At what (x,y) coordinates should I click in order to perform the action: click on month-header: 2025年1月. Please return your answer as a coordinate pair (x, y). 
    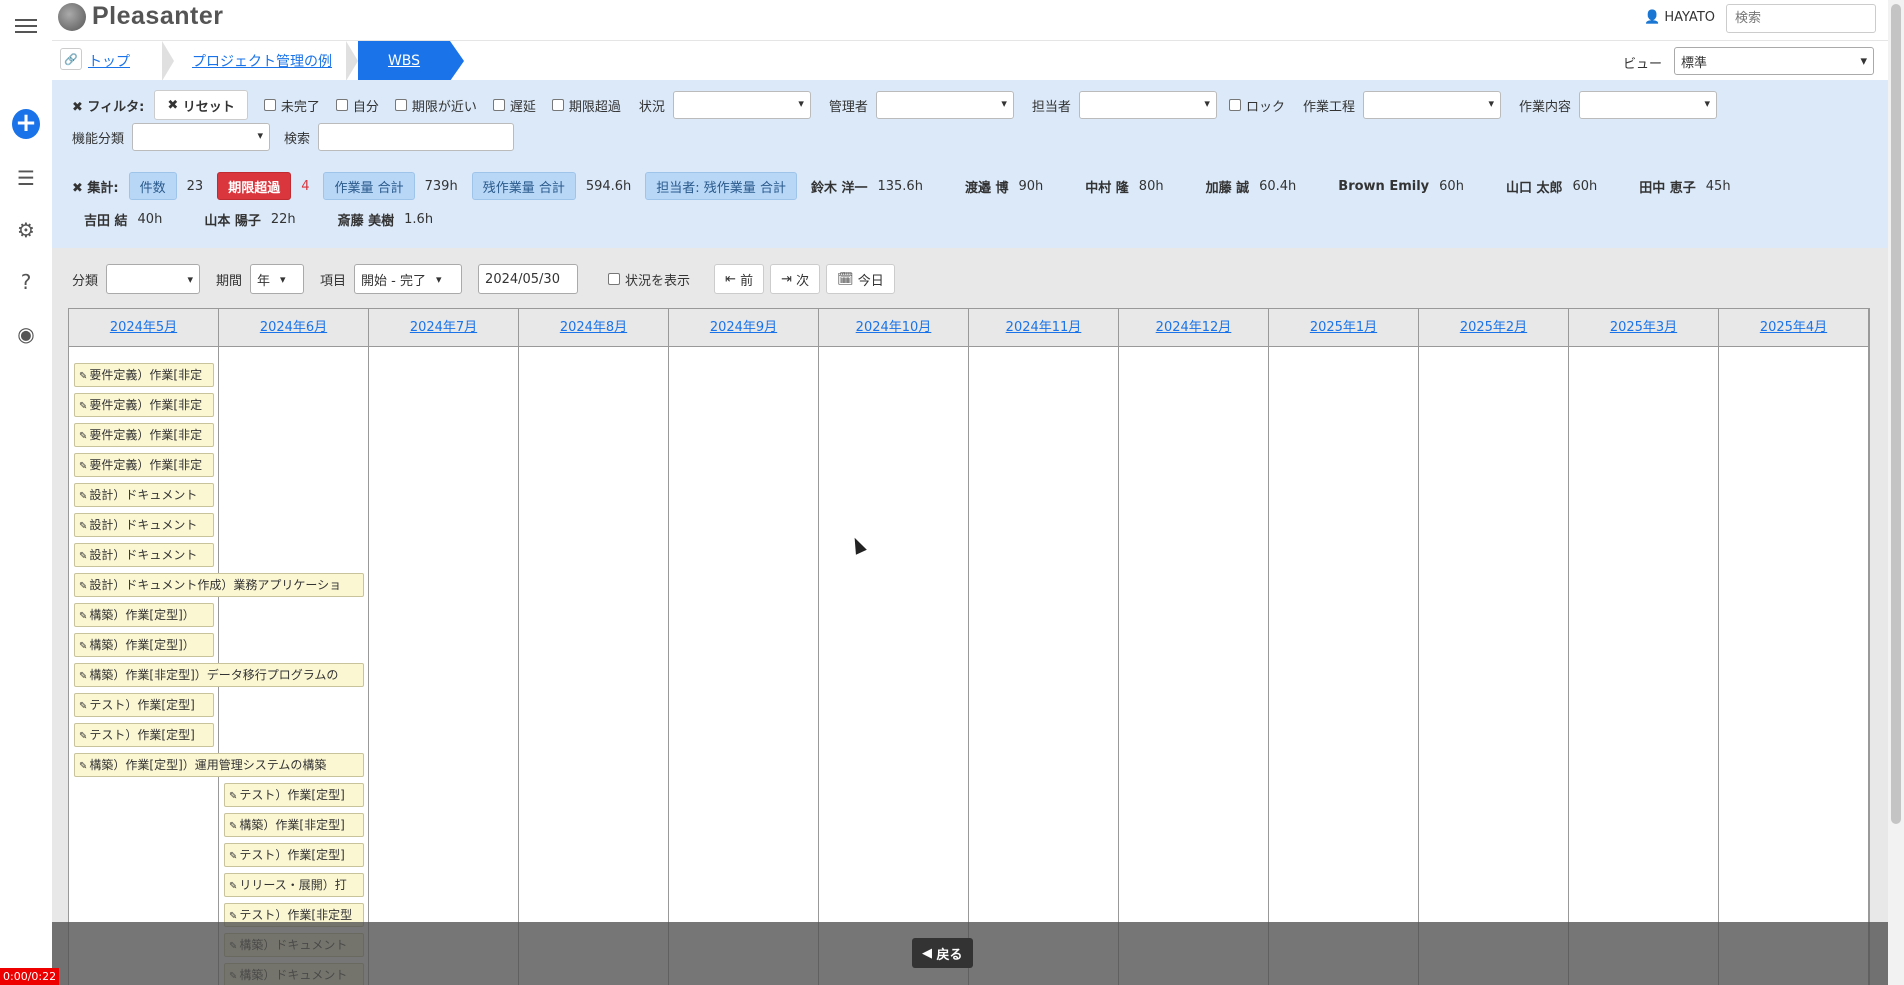
    Looking at the image, I should click on (1344, 328).